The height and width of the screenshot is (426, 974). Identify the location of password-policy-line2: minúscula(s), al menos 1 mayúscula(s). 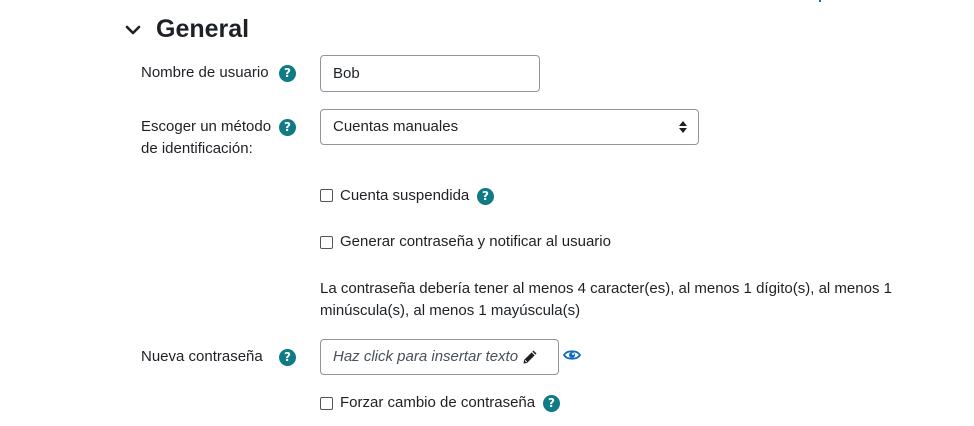
(450, 310).